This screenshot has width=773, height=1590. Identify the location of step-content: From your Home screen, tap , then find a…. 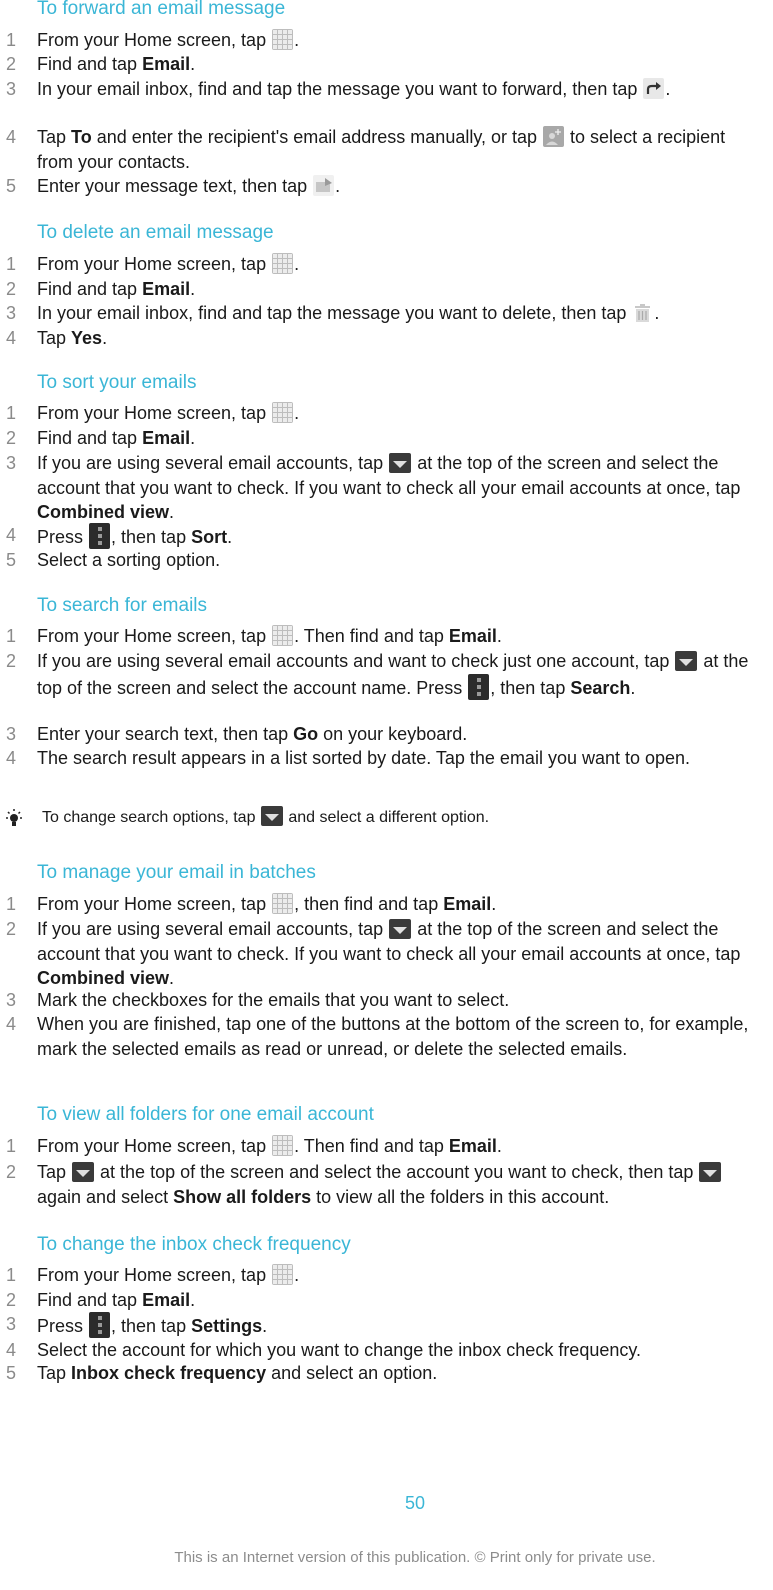
(401, 904).